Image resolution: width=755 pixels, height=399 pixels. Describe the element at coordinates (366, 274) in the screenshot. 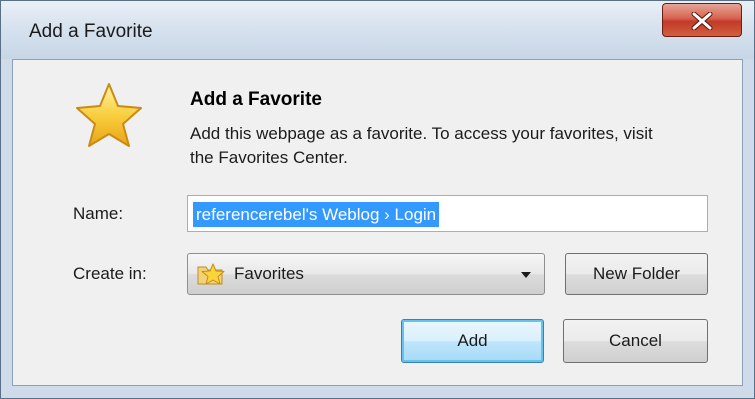

I see `create-in-dropdown: Favorites` at that location.